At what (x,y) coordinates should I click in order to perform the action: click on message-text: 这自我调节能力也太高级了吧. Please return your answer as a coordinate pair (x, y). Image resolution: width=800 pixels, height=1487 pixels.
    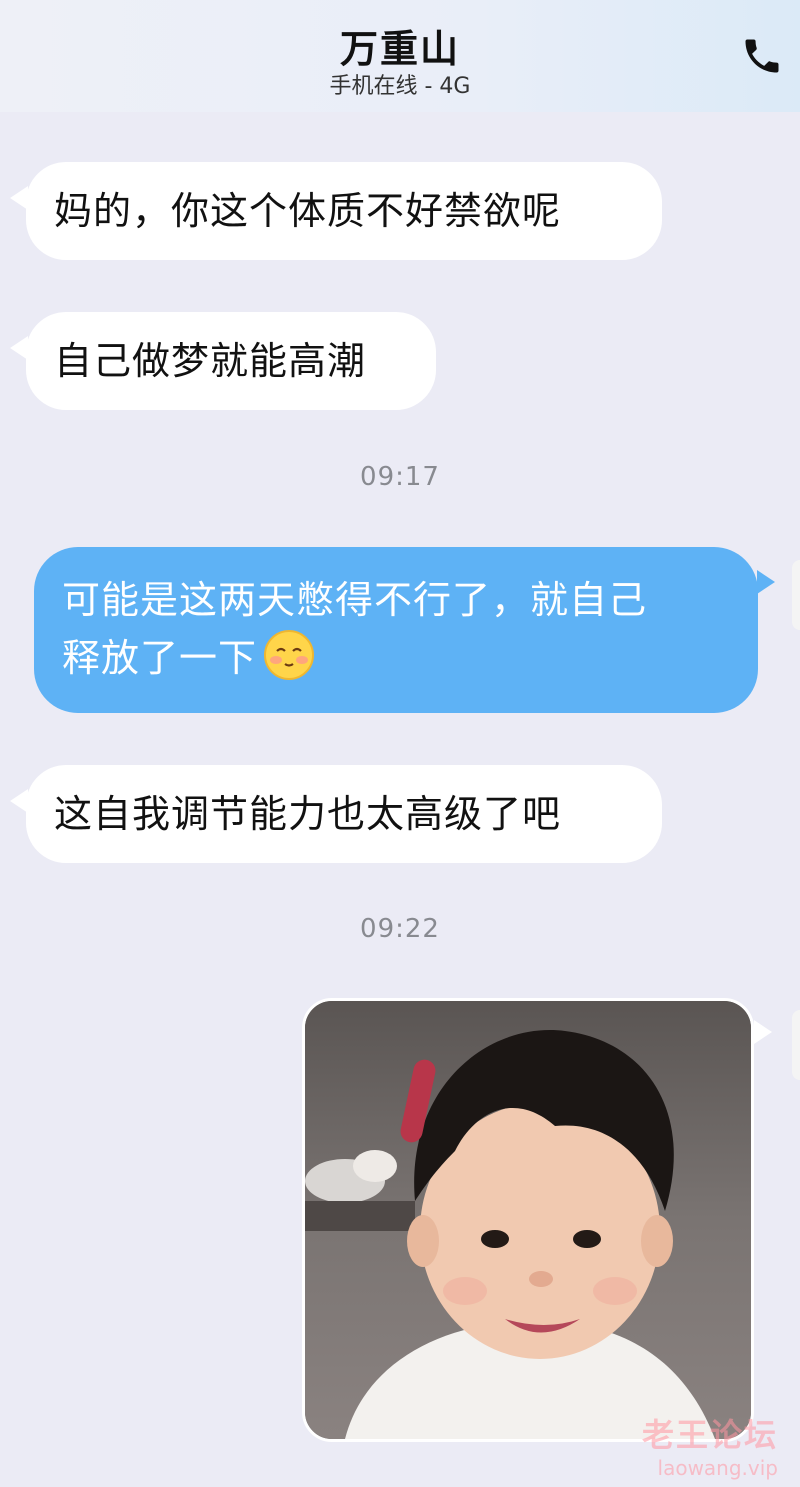
    Looking at the image, I should click on (308, 814).